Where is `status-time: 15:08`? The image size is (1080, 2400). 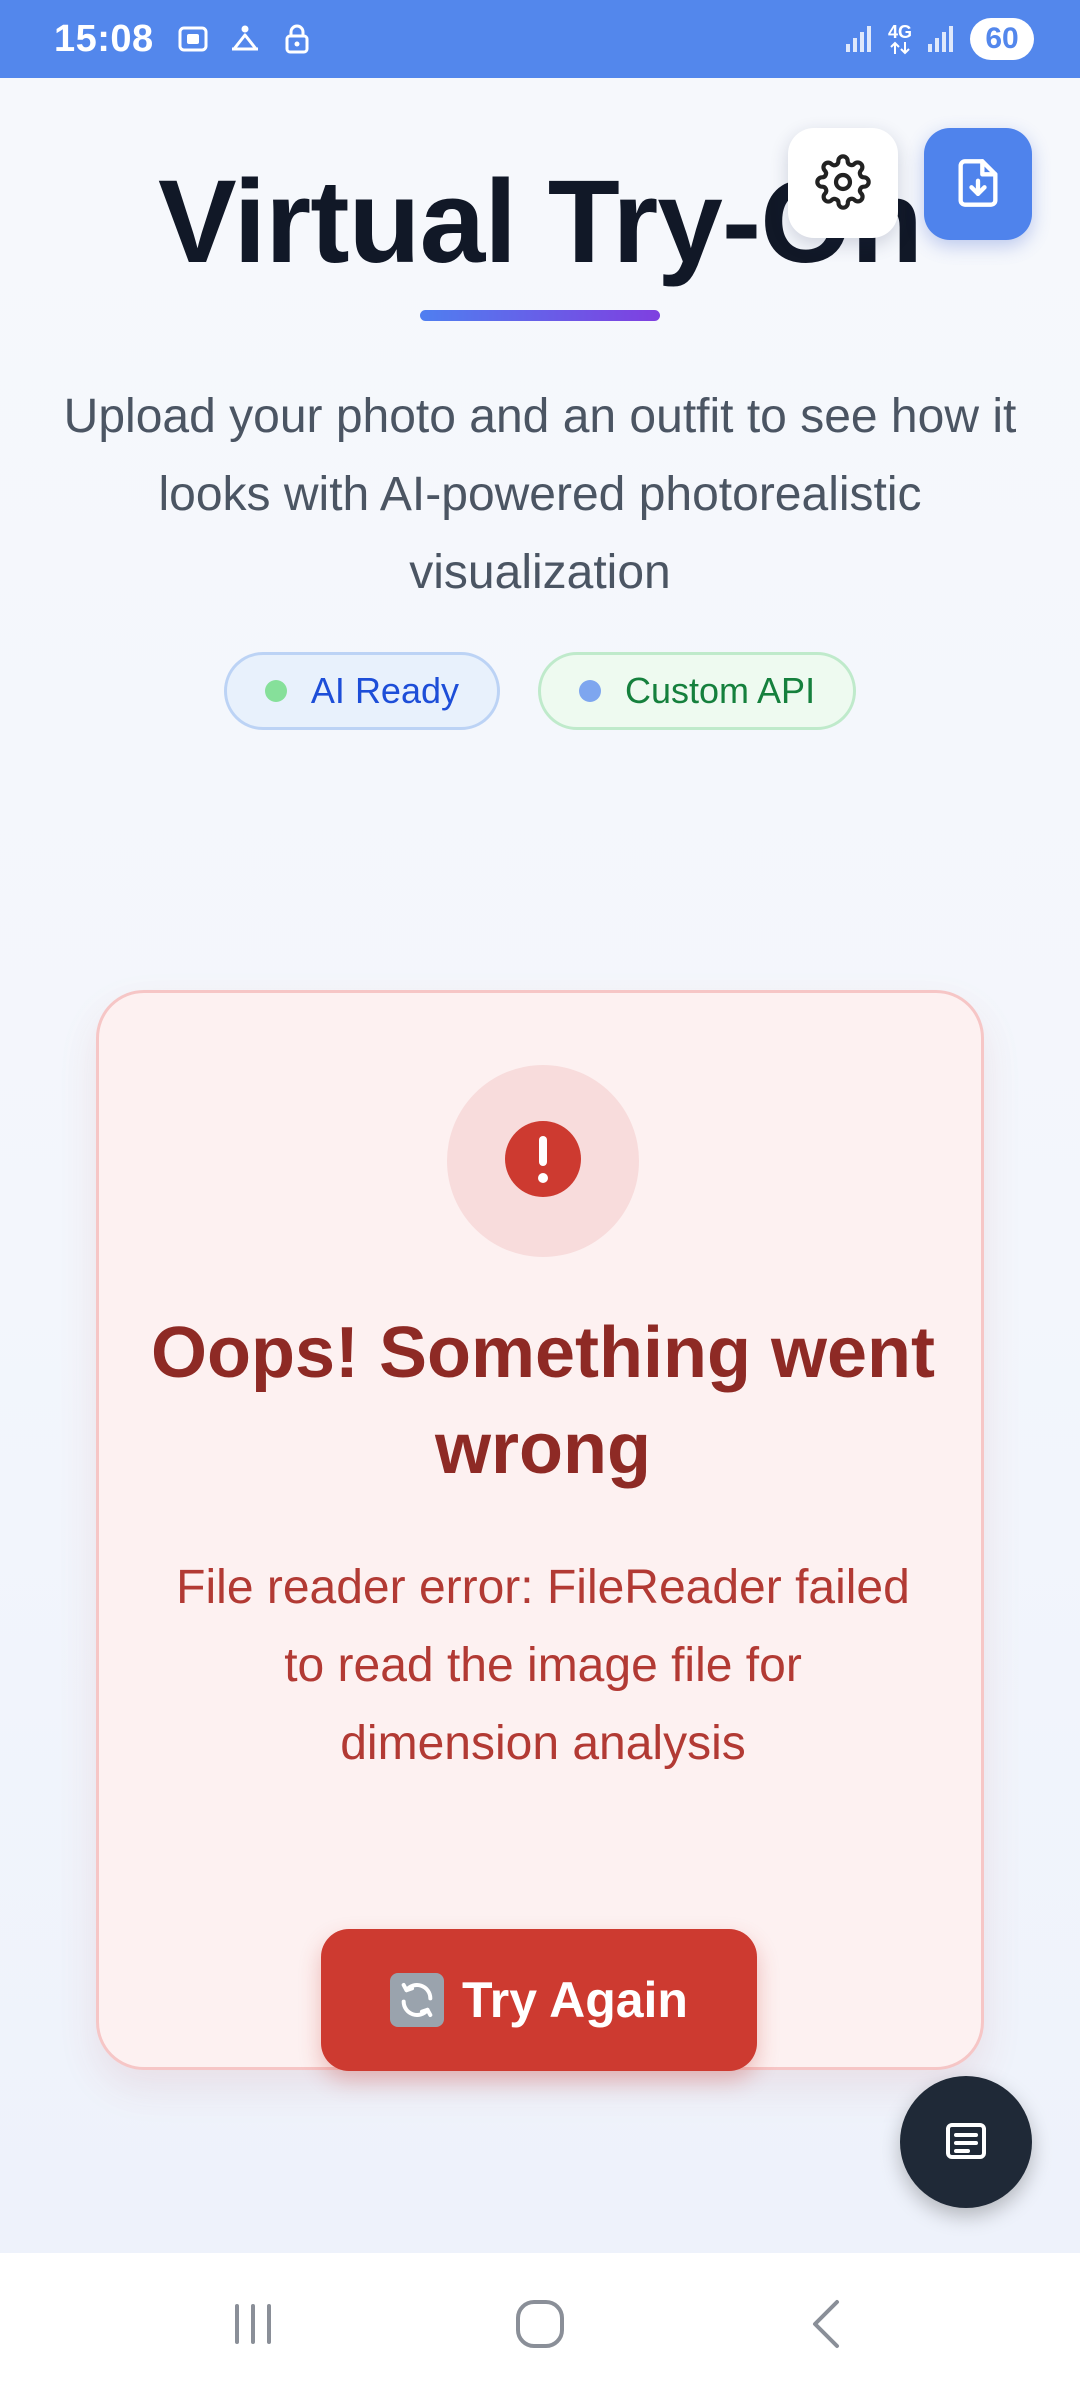
status-time: 15:08 is located at coordinates (104, 38).